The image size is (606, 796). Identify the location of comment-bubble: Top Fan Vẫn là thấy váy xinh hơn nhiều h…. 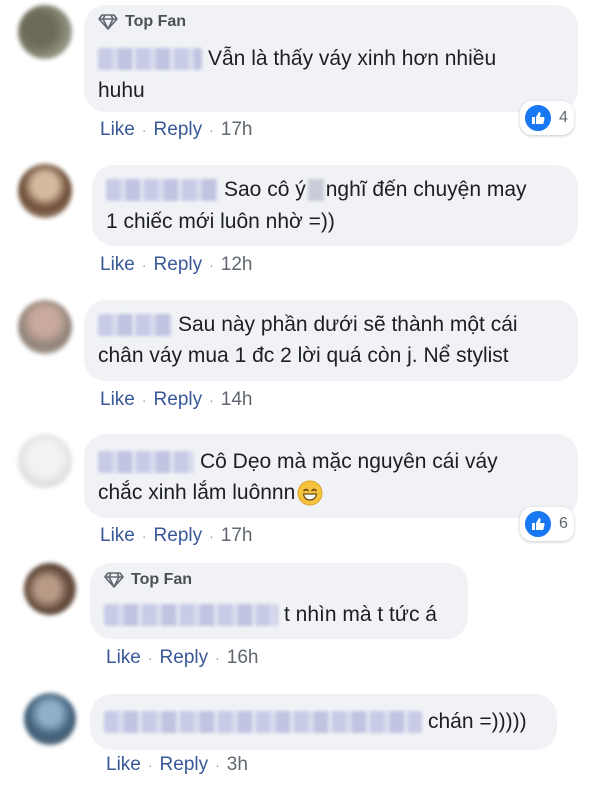
(331, 58).